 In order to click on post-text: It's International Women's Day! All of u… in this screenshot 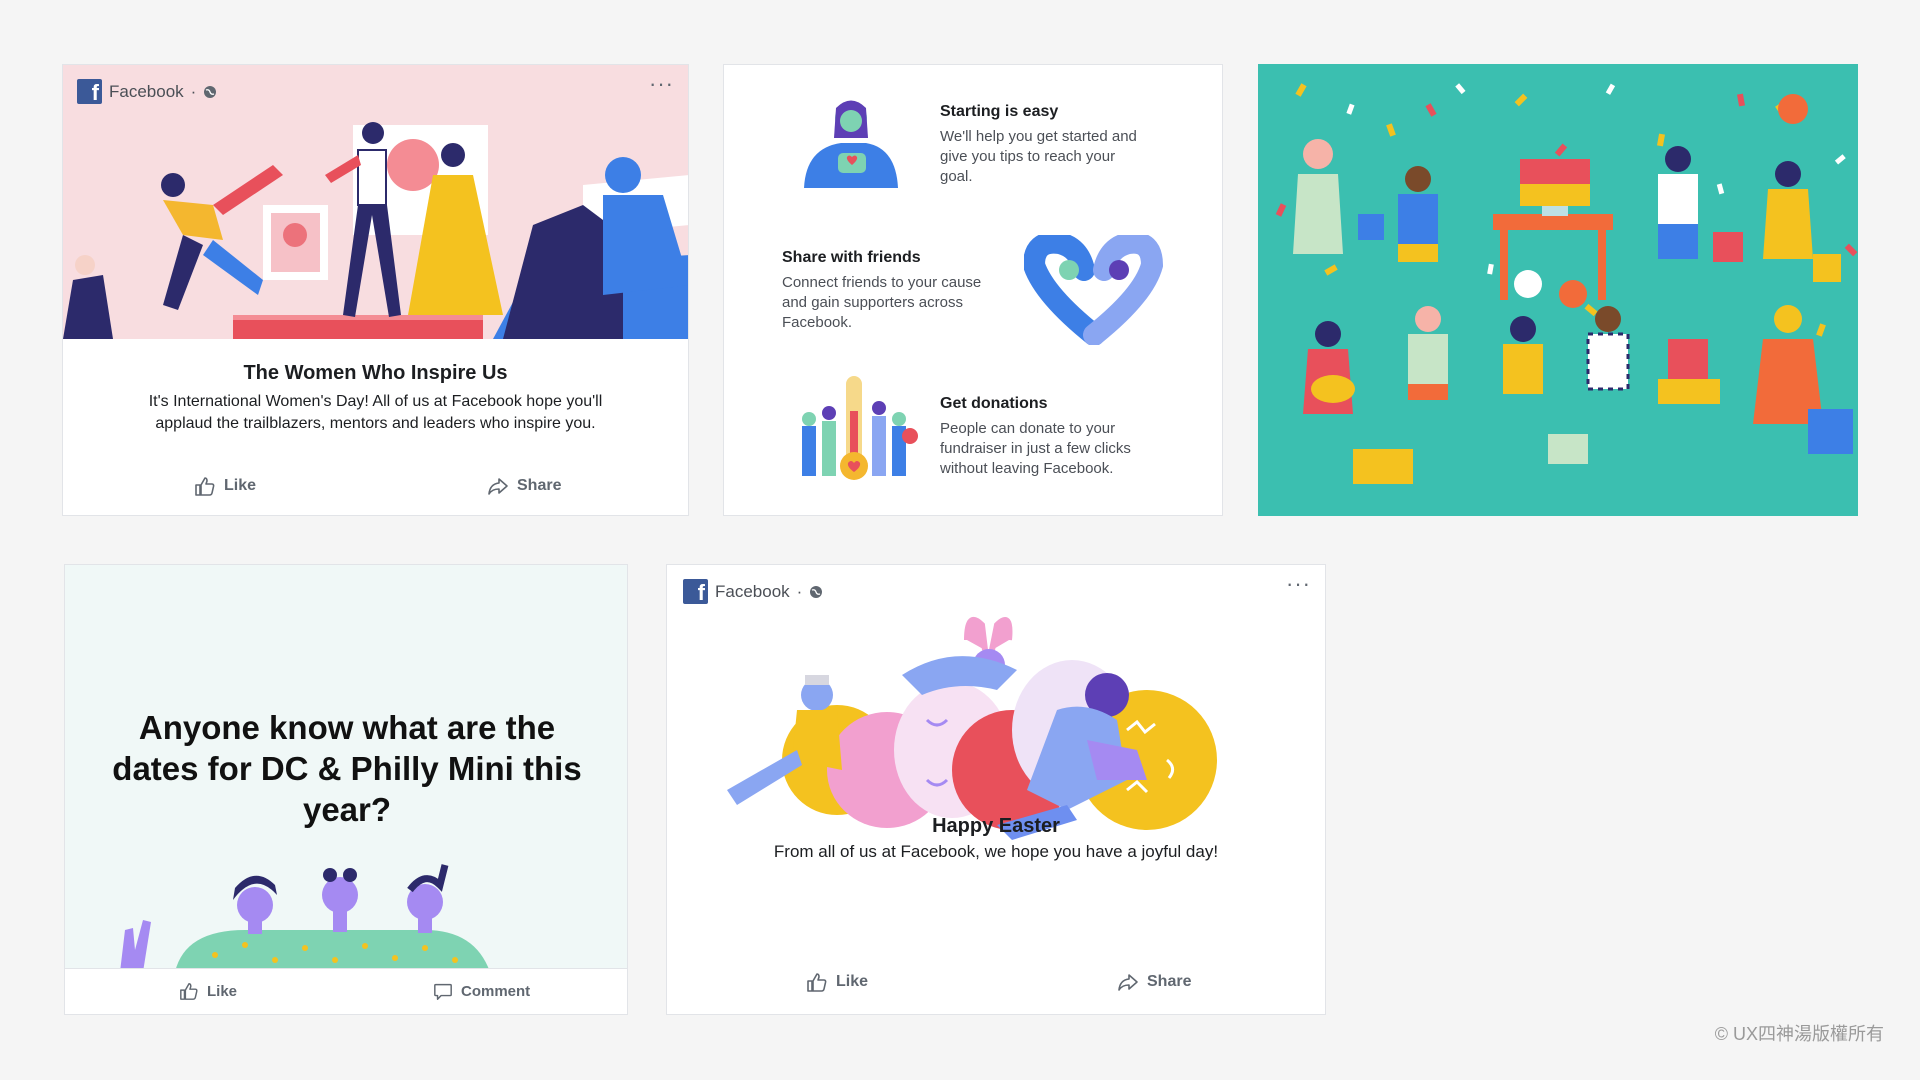, I will do `click(375, 413)`.